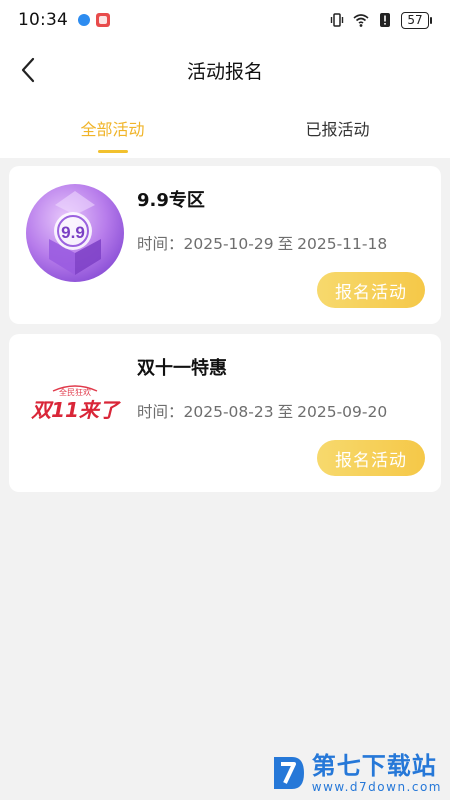 The height and width of the screenshot is (800, 450). What do you see at coordinates (228, 244) in the screenshot?
I see `start-date: 2025-10-29` at bounding box center [228, 244].